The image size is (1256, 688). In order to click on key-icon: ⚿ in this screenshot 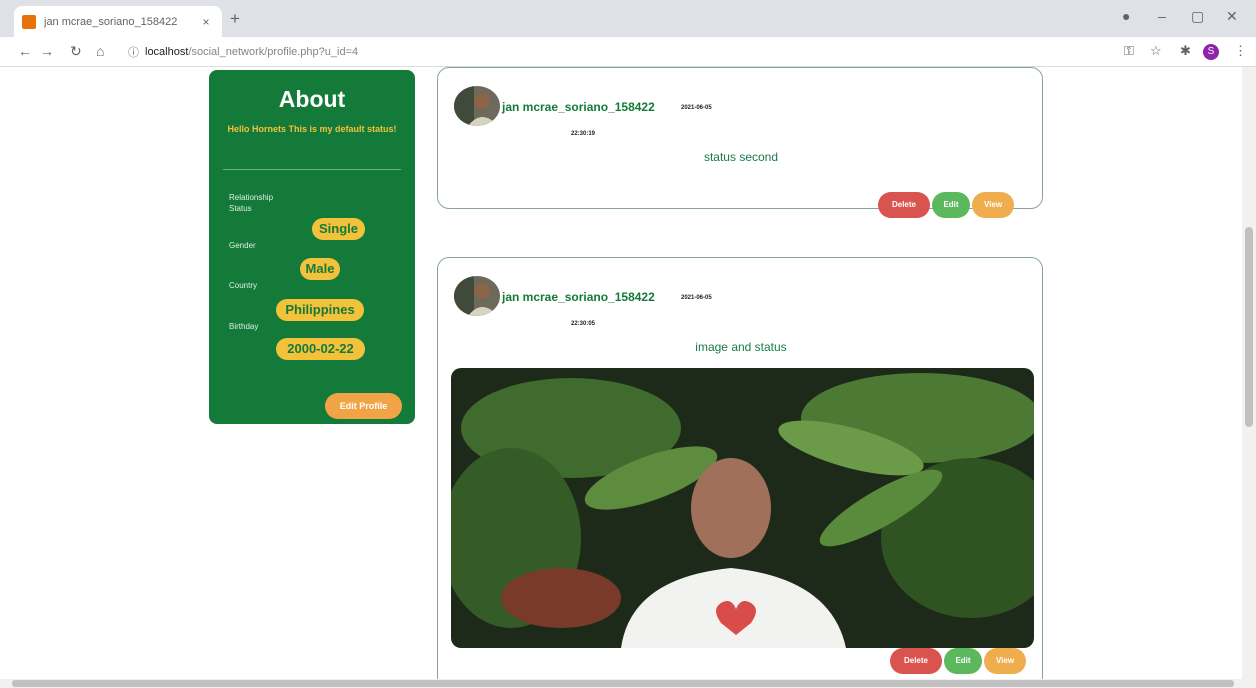, I will do `click(1129, 51)`.